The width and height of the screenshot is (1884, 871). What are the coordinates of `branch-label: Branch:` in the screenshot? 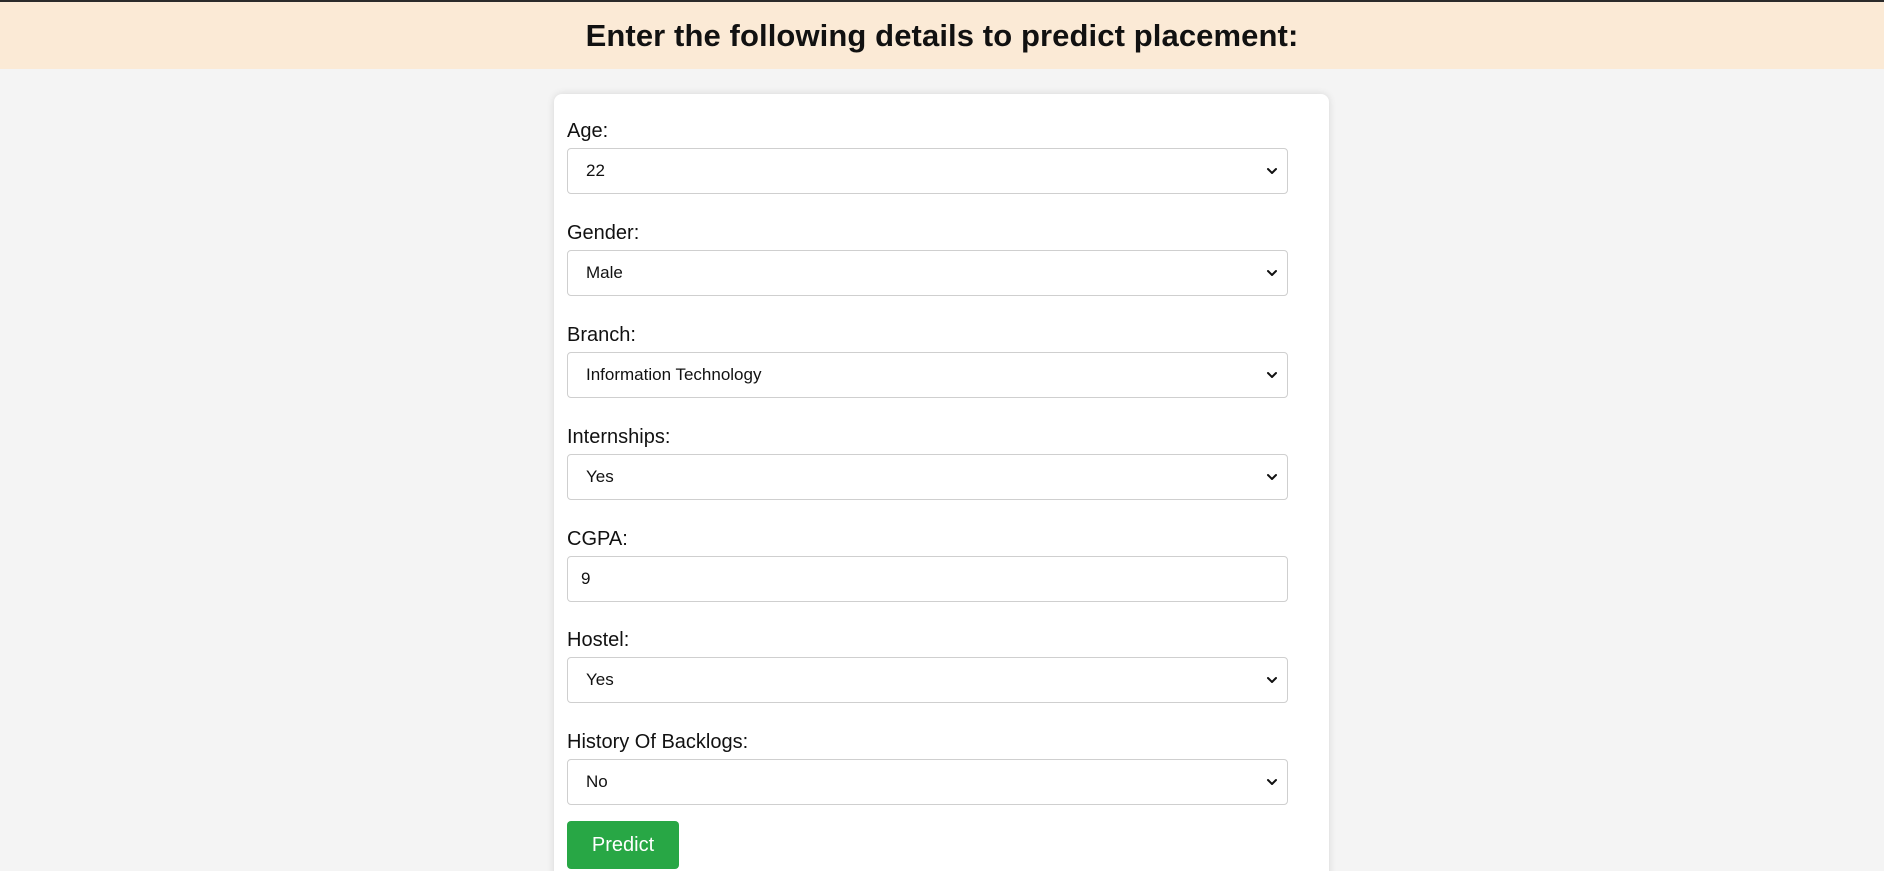 It's located at (601, 335).